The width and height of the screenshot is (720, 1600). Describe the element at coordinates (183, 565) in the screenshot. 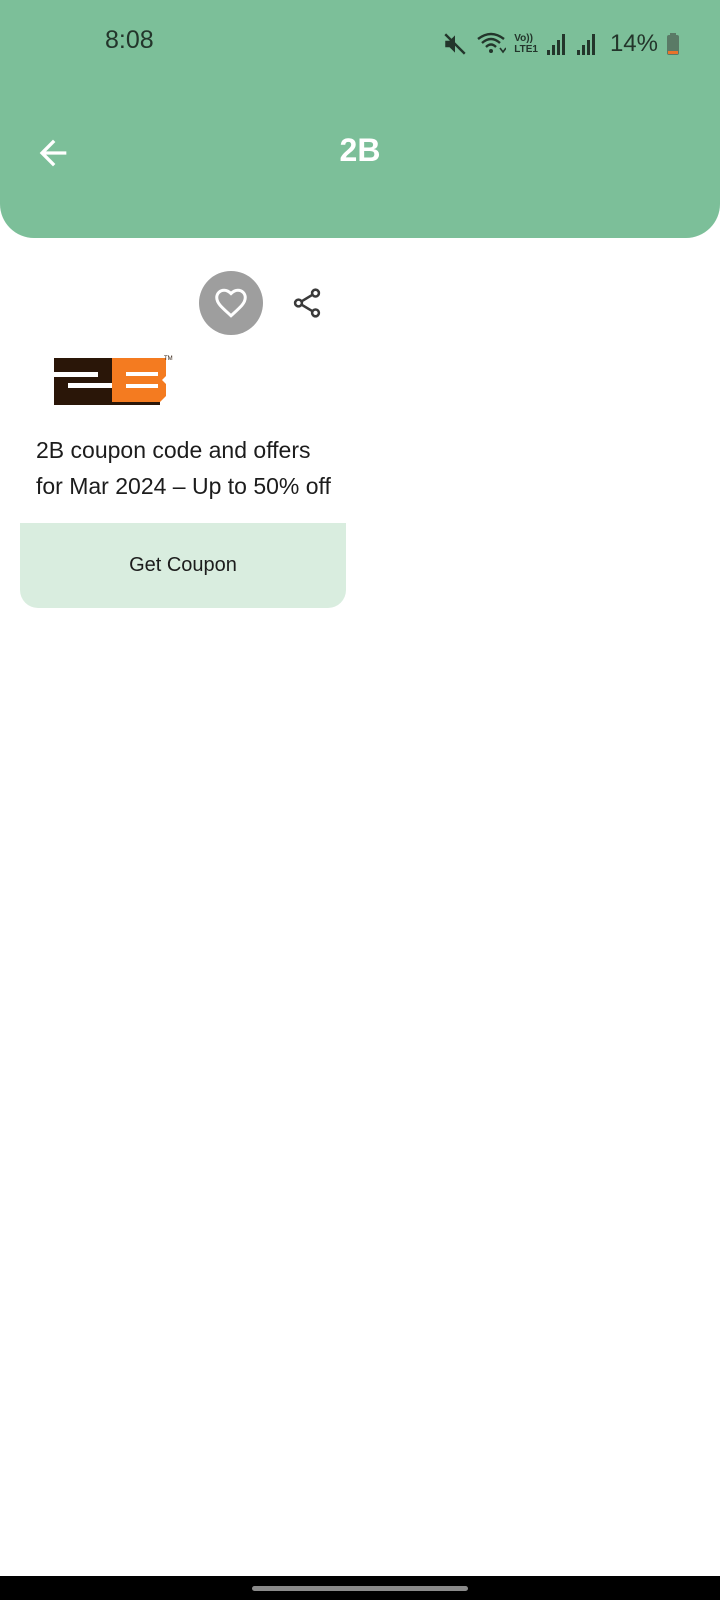

I see `get-coupon-button: Get Coupon` at that location.